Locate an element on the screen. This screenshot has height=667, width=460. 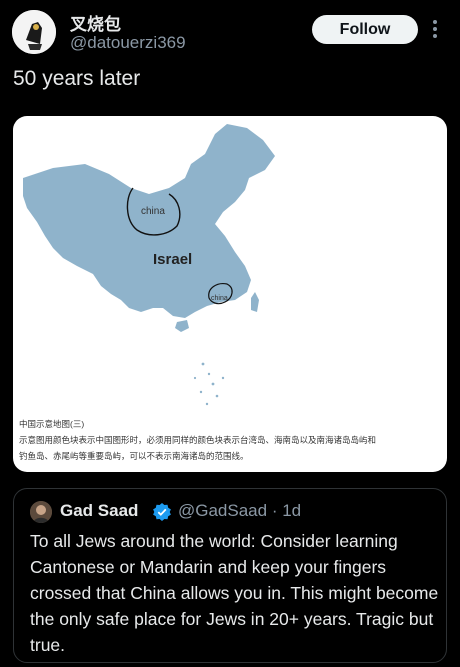
map-caption-line: 中国示意地图(三) is located at coordinates (52, 424).